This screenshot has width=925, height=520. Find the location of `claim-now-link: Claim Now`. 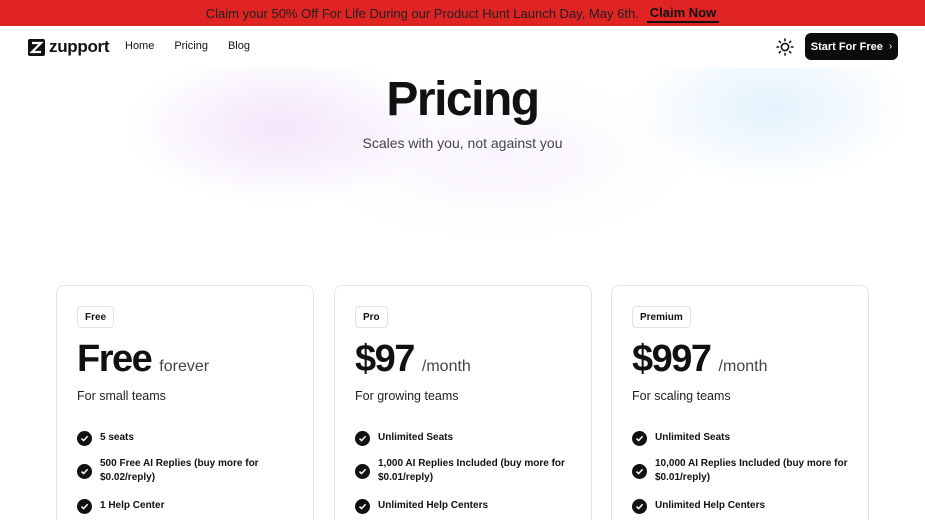

claim-now-link: Claim Now is located at coordinates (683, 14).